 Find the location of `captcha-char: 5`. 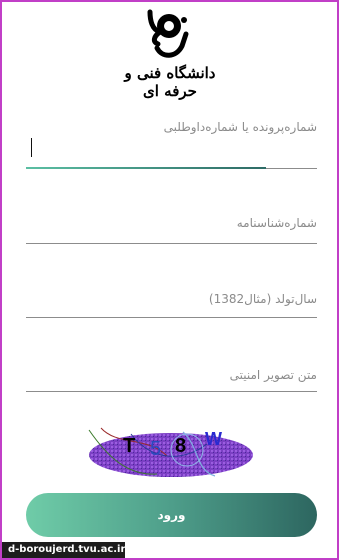

captcha-char: 5 is located at coordinates (155, 449).